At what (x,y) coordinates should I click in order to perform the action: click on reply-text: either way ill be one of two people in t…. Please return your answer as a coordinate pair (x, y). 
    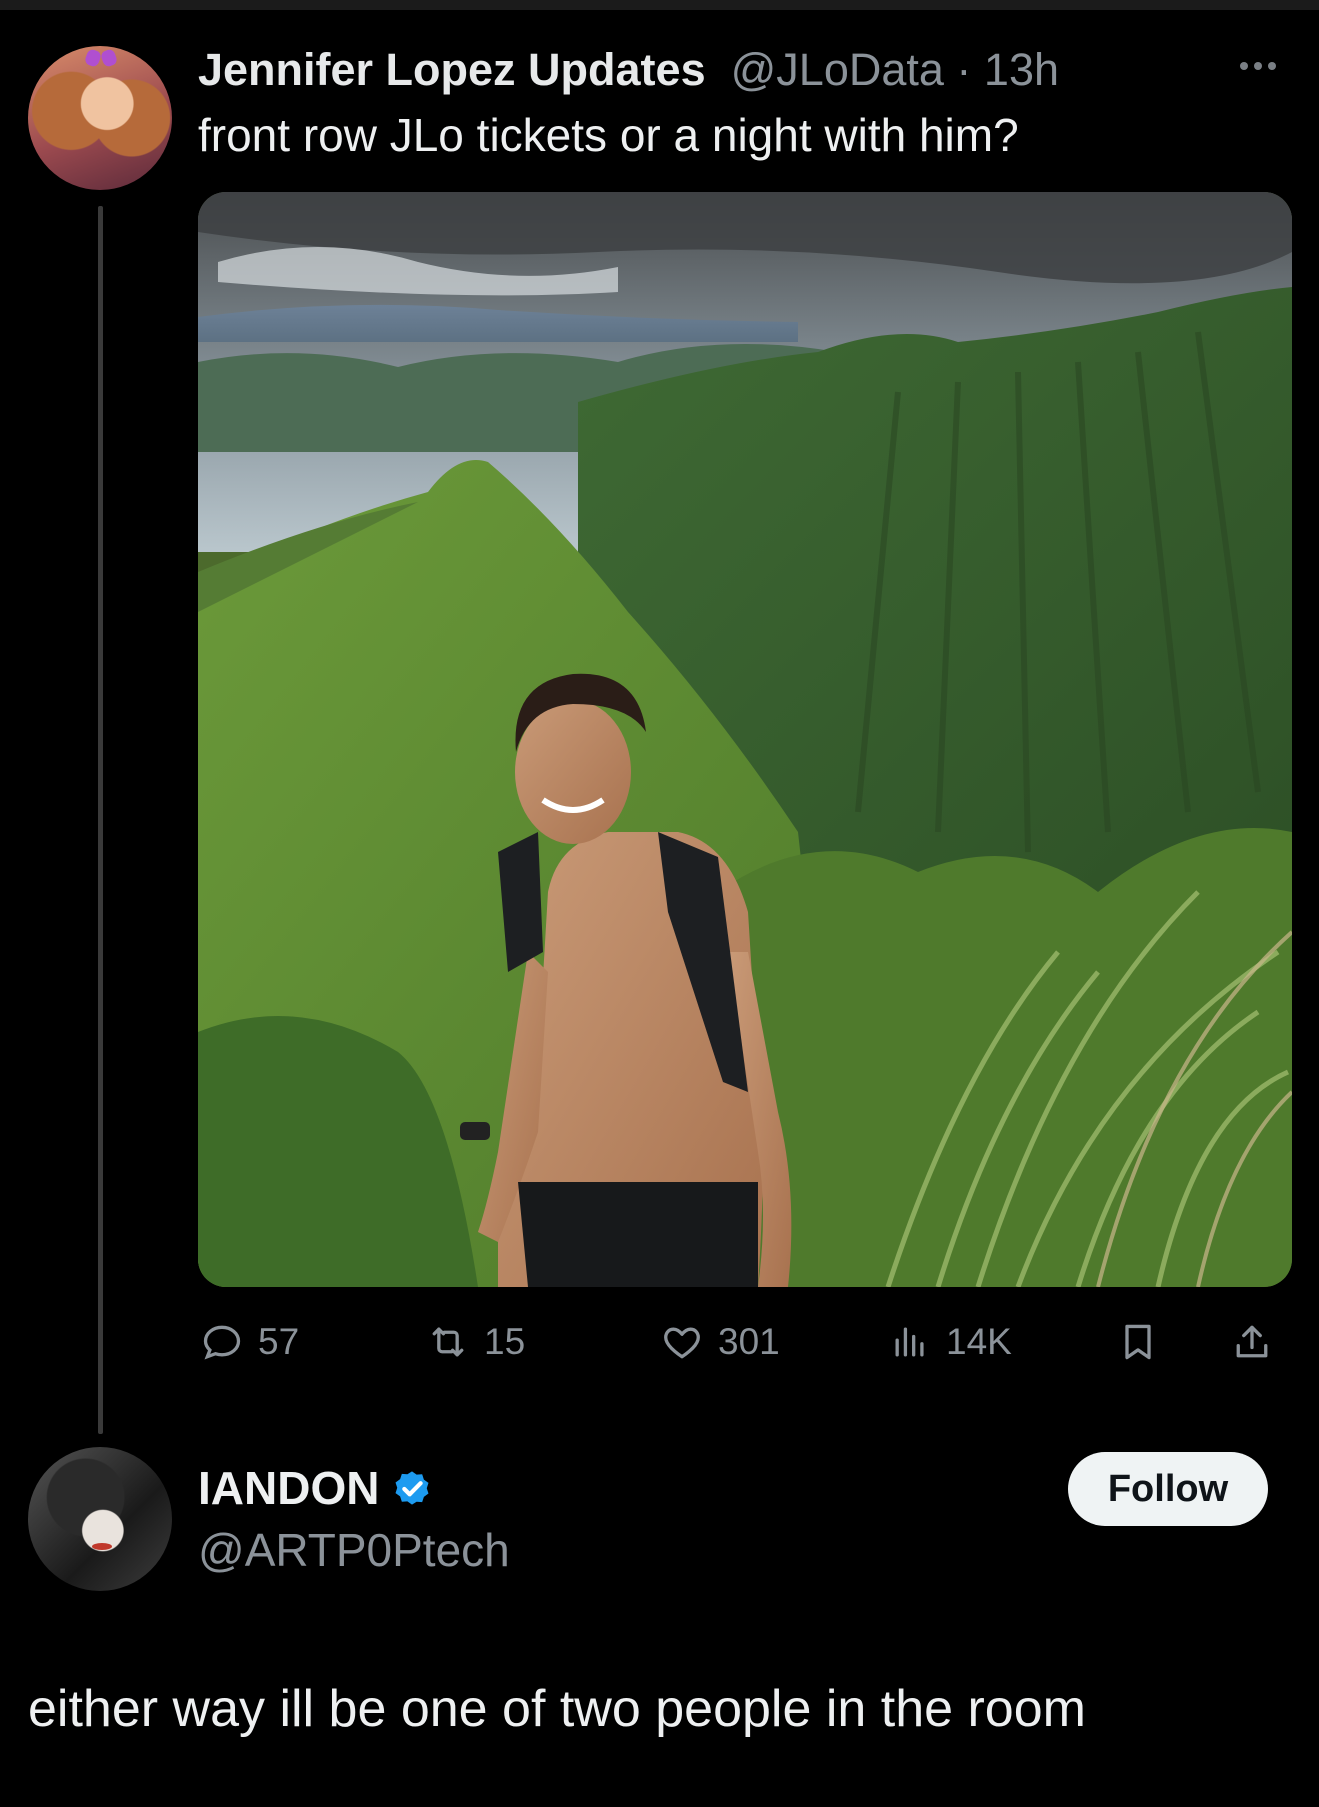
    Looking at the image, I should click on (557, 1709).